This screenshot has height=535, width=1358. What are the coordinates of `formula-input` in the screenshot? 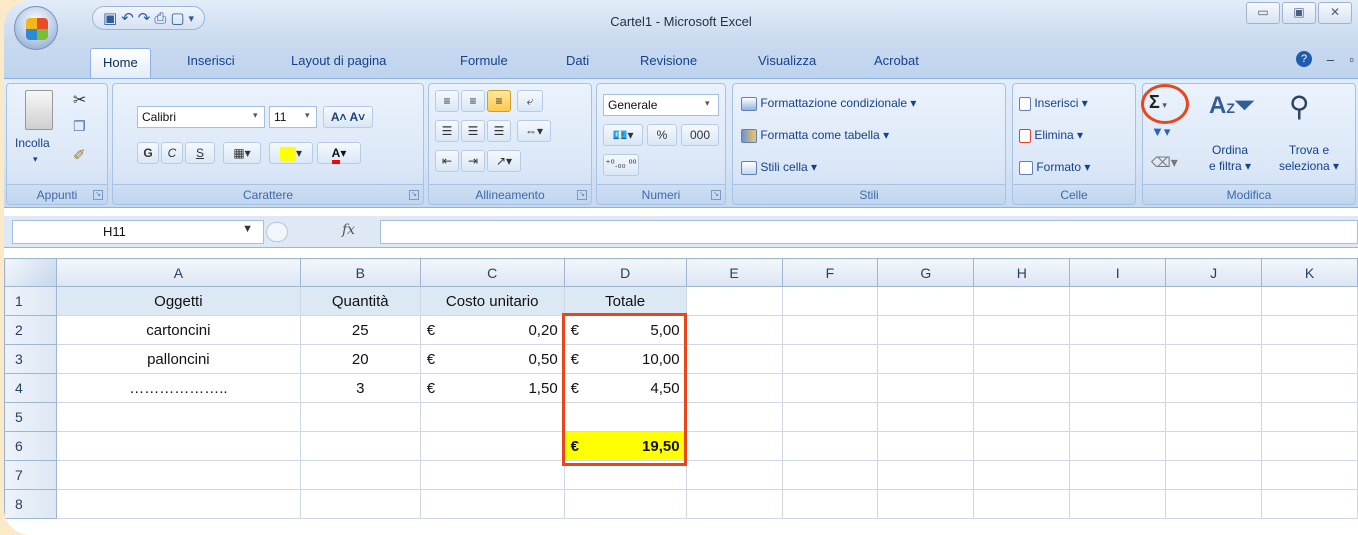 It's located at (869, 232).